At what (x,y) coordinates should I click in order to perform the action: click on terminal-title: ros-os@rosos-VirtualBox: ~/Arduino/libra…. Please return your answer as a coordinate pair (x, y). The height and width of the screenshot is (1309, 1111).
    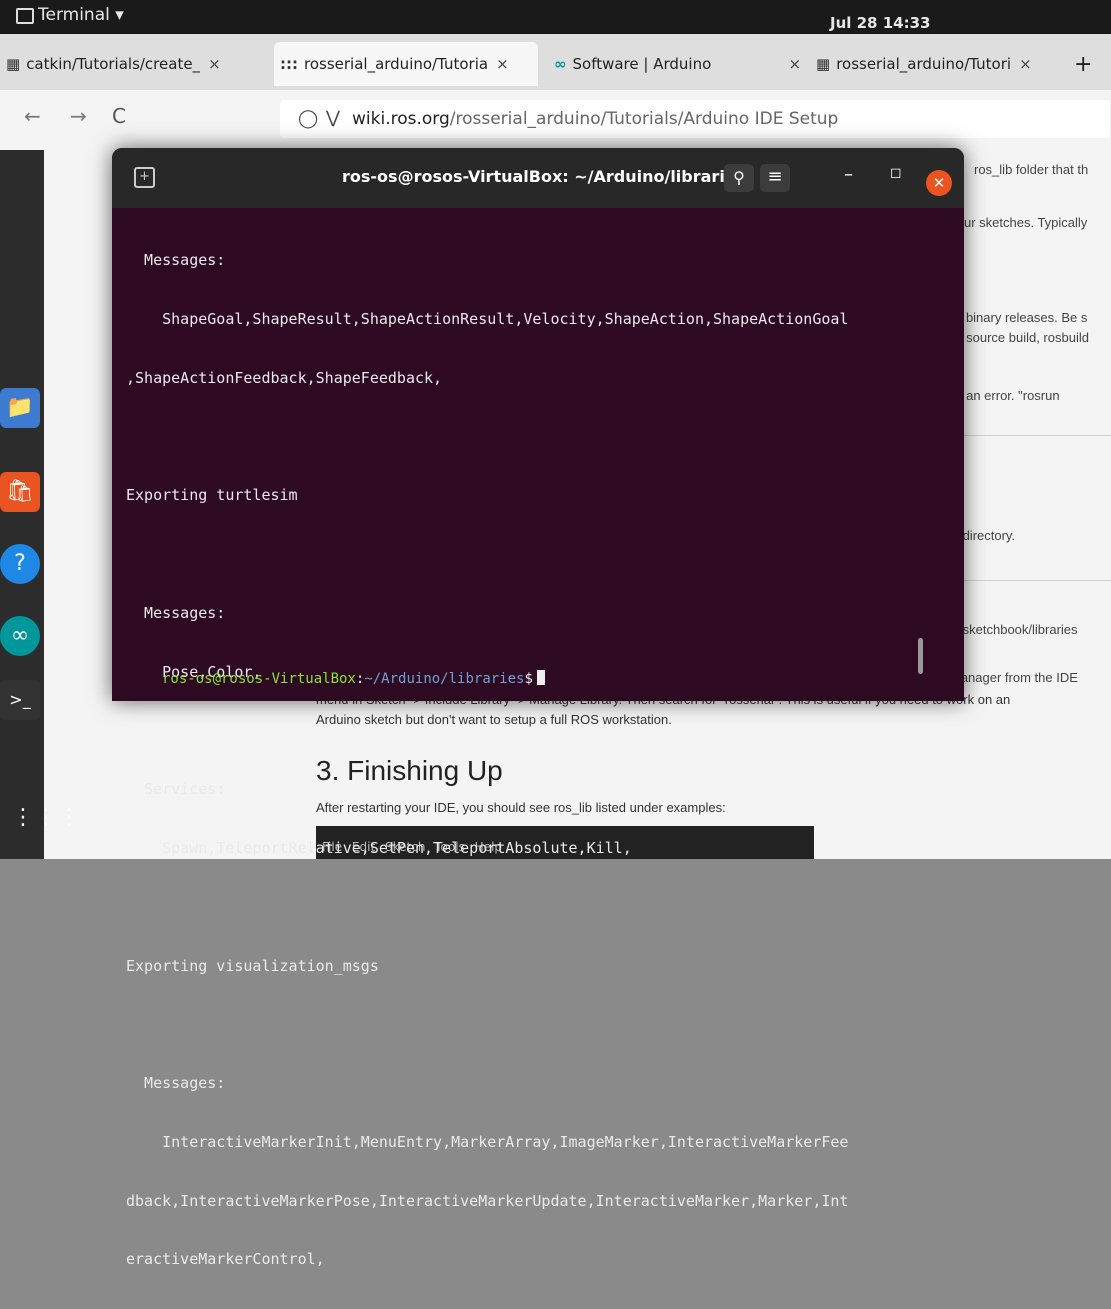
    Looking at the image, I should click on (544, 176).